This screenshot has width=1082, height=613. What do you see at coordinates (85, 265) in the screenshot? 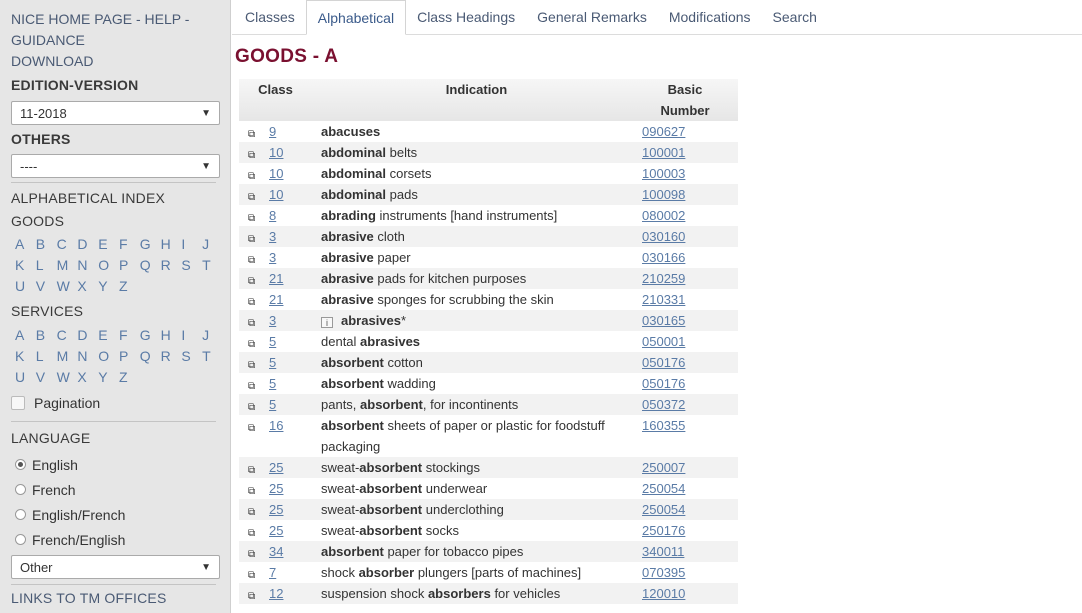
I see `goods-letter-link-n: N` at bounding box center [85, 265].